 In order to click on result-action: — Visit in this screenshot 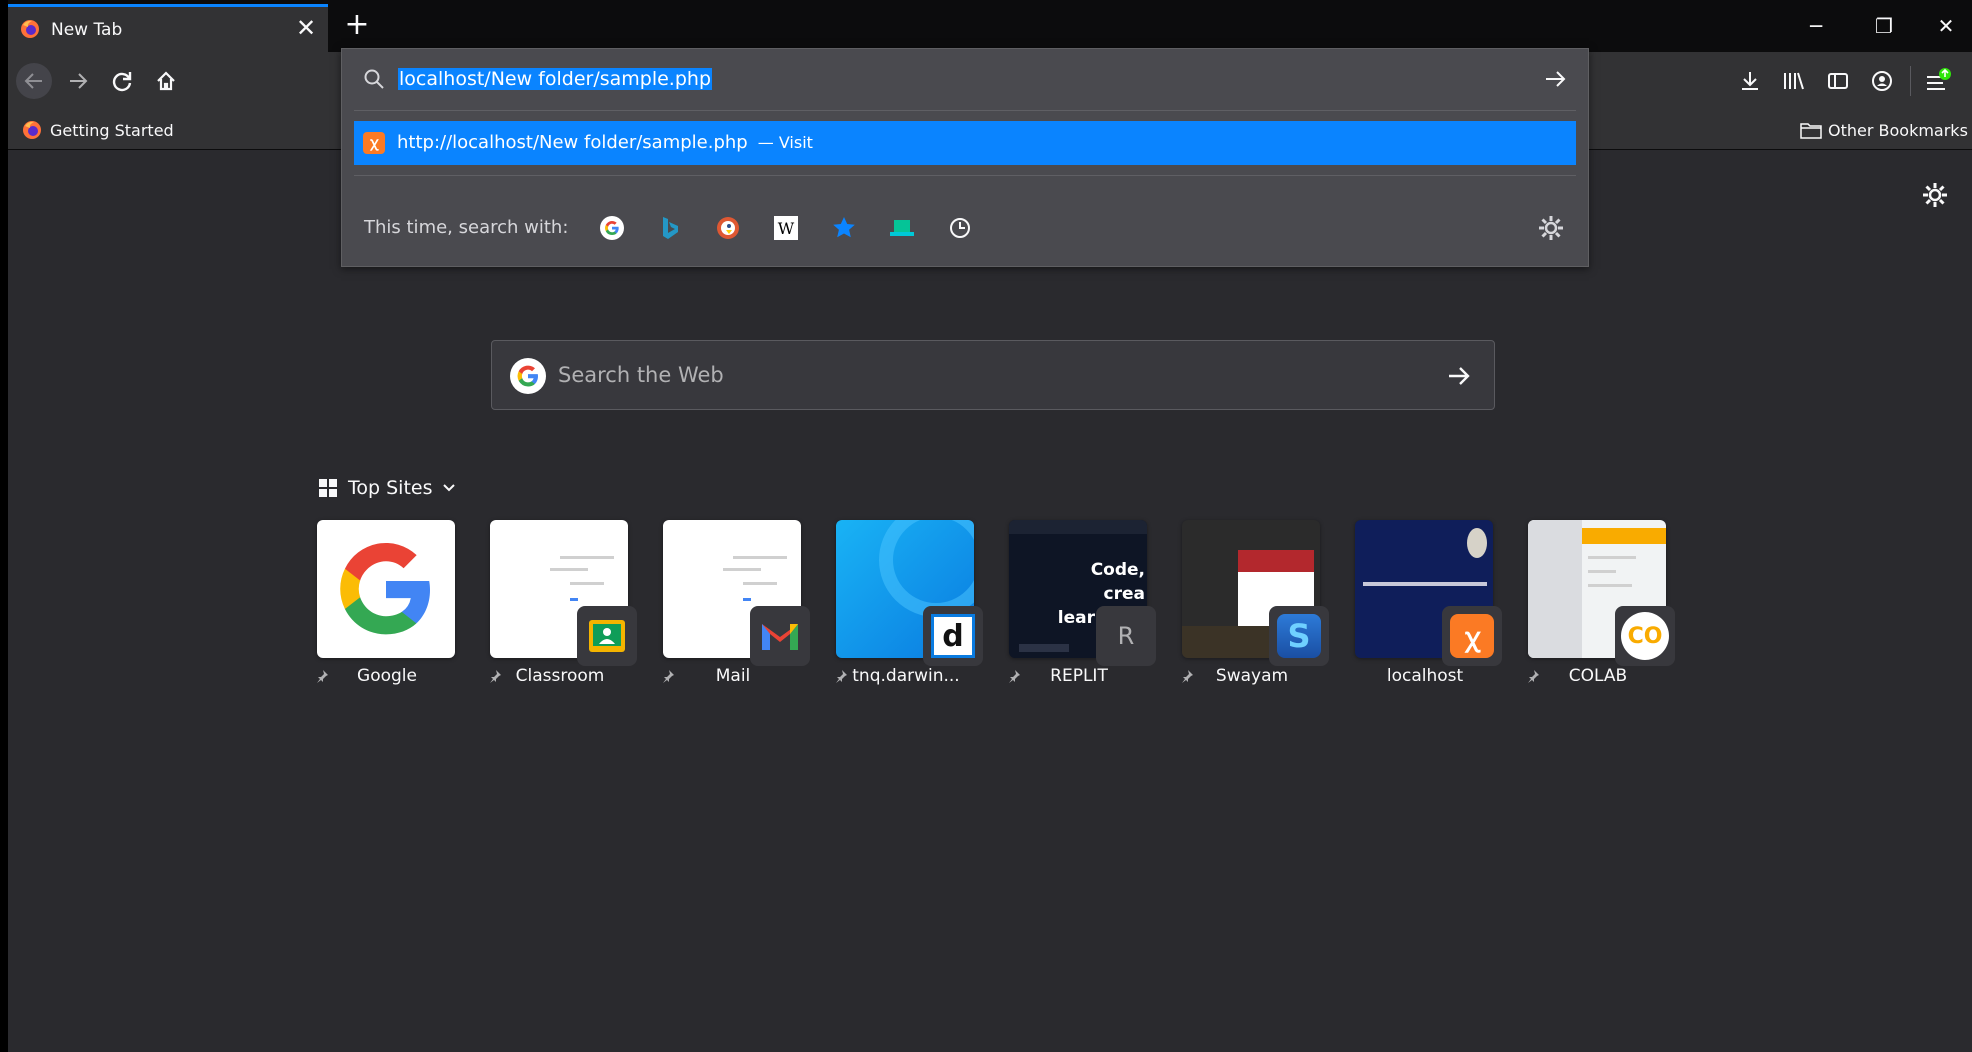, I will do `click(785, 142)`.